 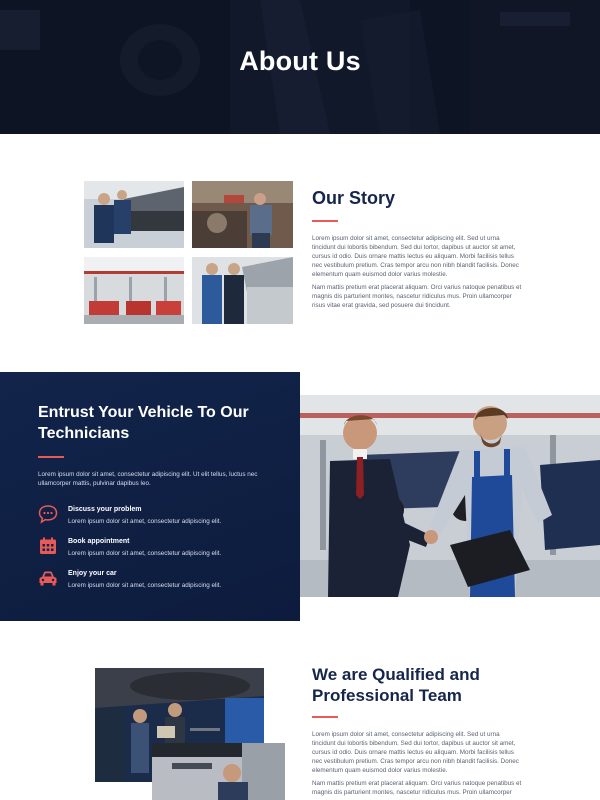 I want to click on chat-bubble-icon, so click(x=48, y=514).